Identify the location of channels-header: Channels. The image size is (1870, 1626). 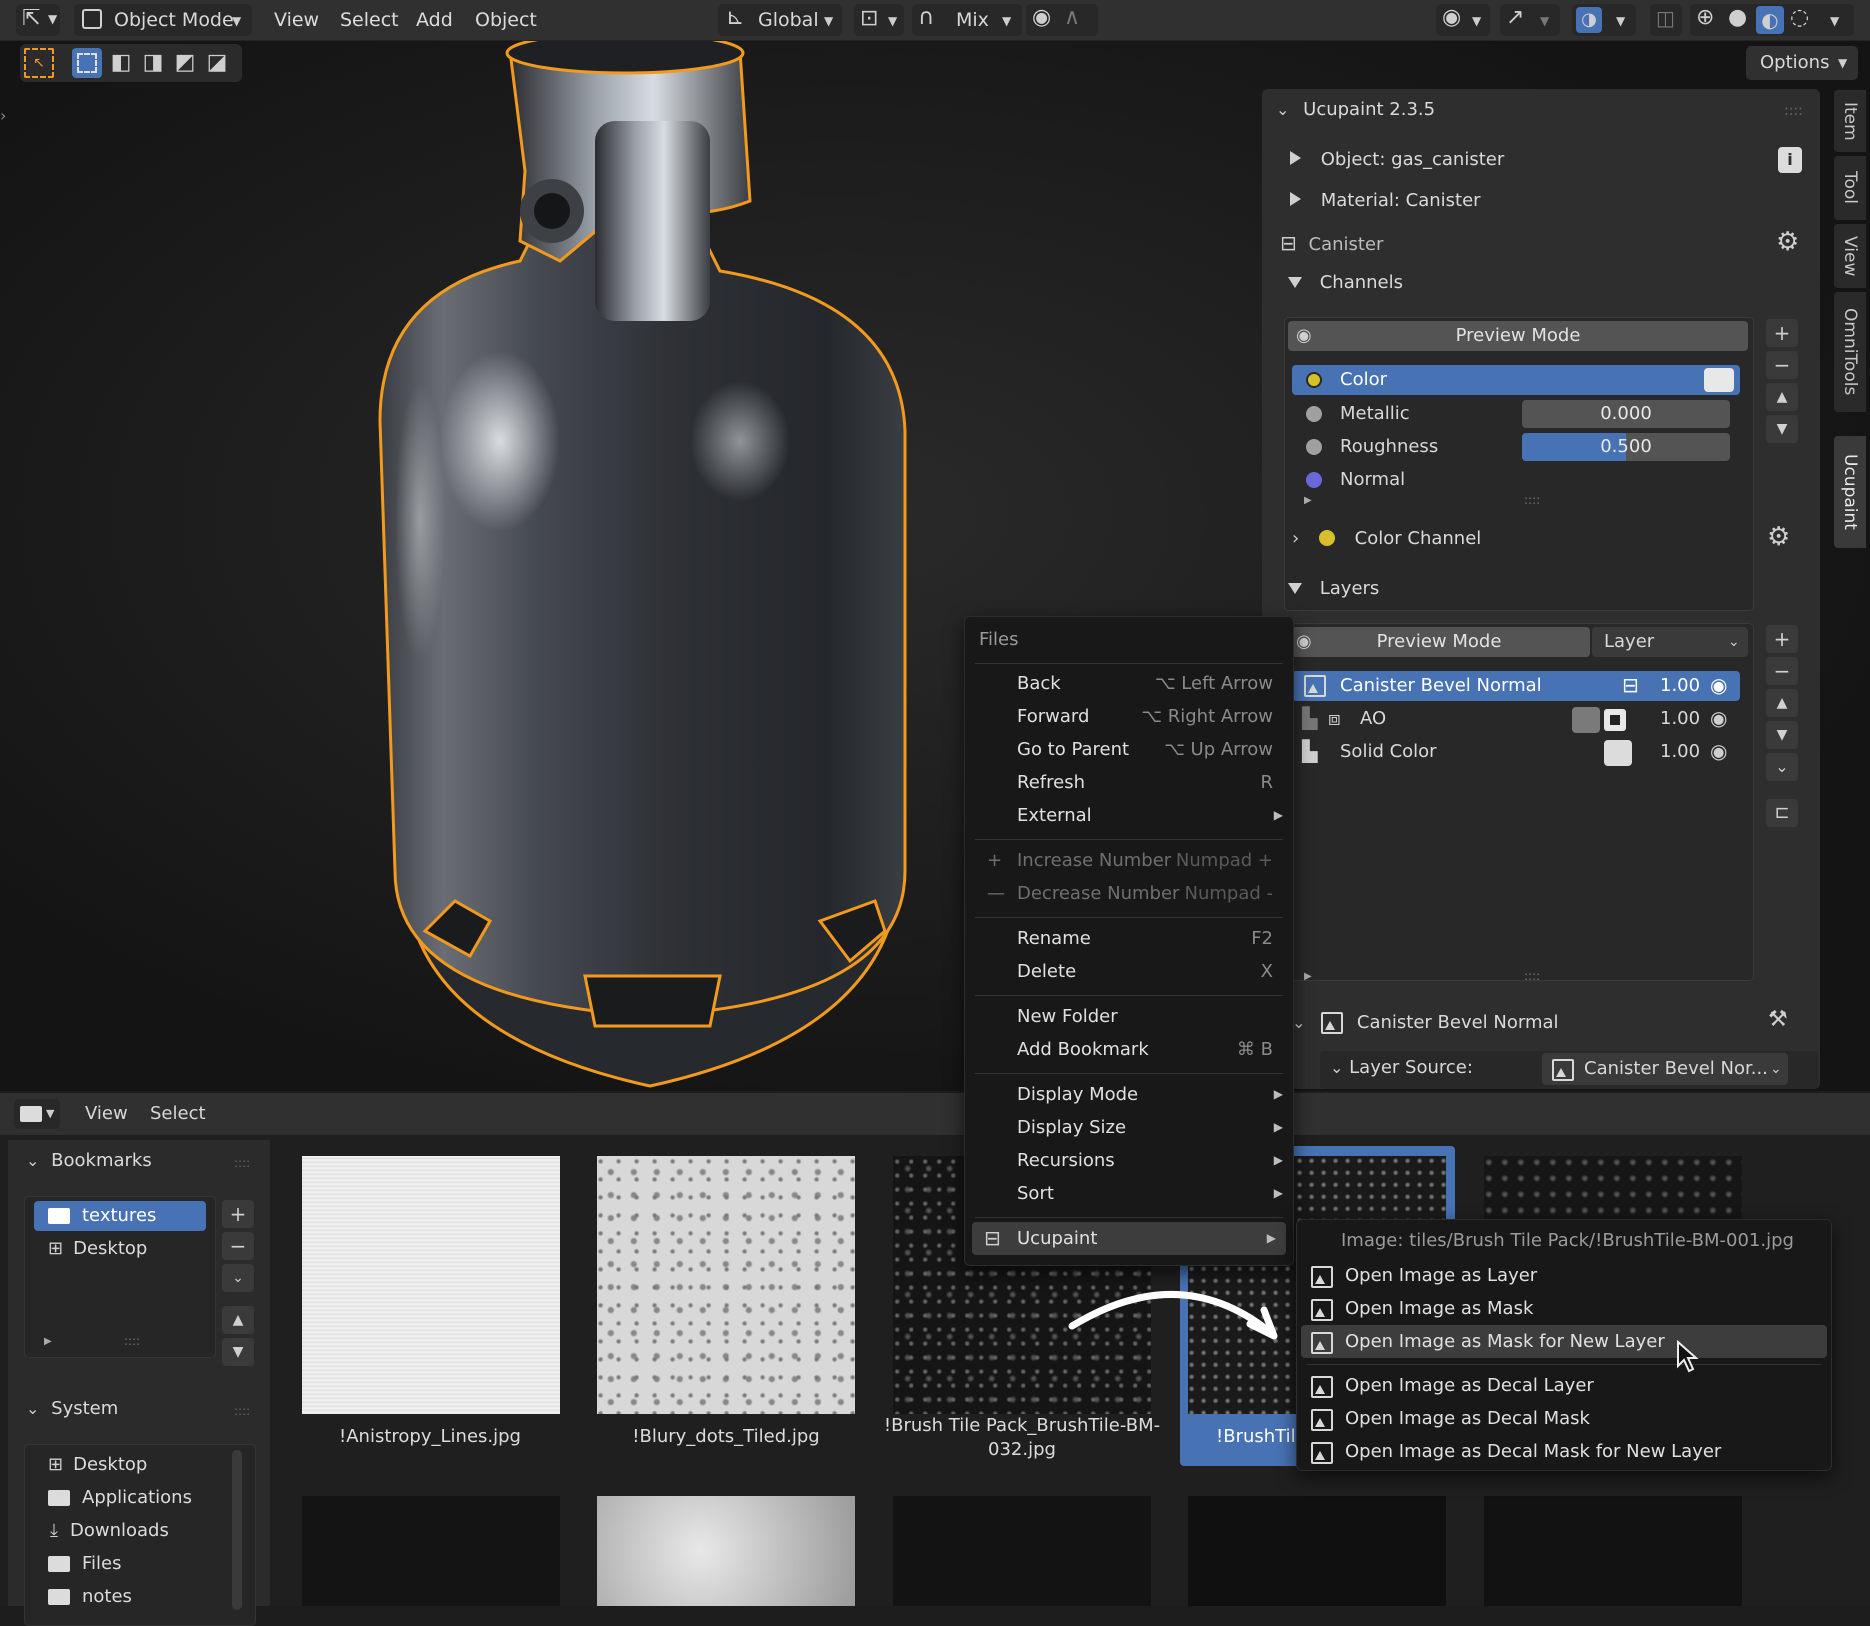
(1345, 282).